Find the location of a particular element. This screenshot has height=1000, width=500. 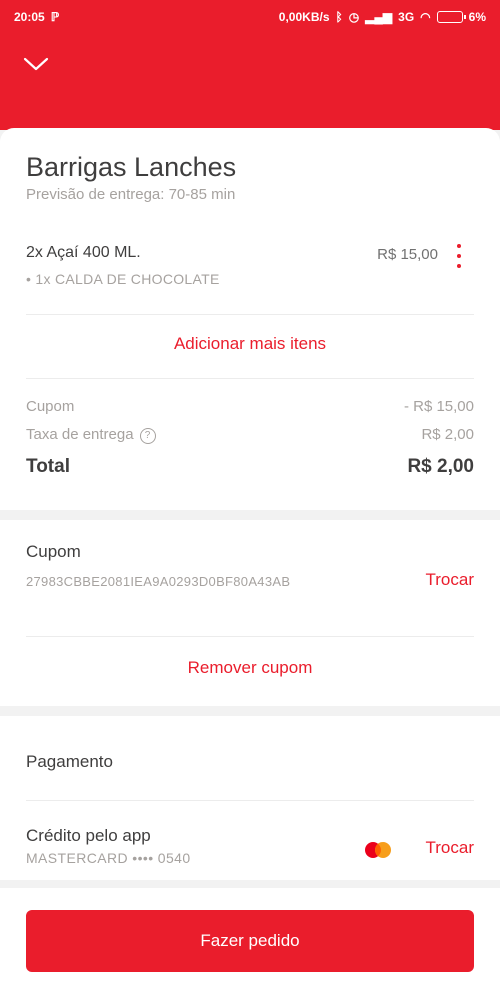

header-bar: 20:05 ℙ 0,00KB/s ᛒ ◷ ▂▄▆ 3G ◠ 6% is located at coordinates (250, 65).